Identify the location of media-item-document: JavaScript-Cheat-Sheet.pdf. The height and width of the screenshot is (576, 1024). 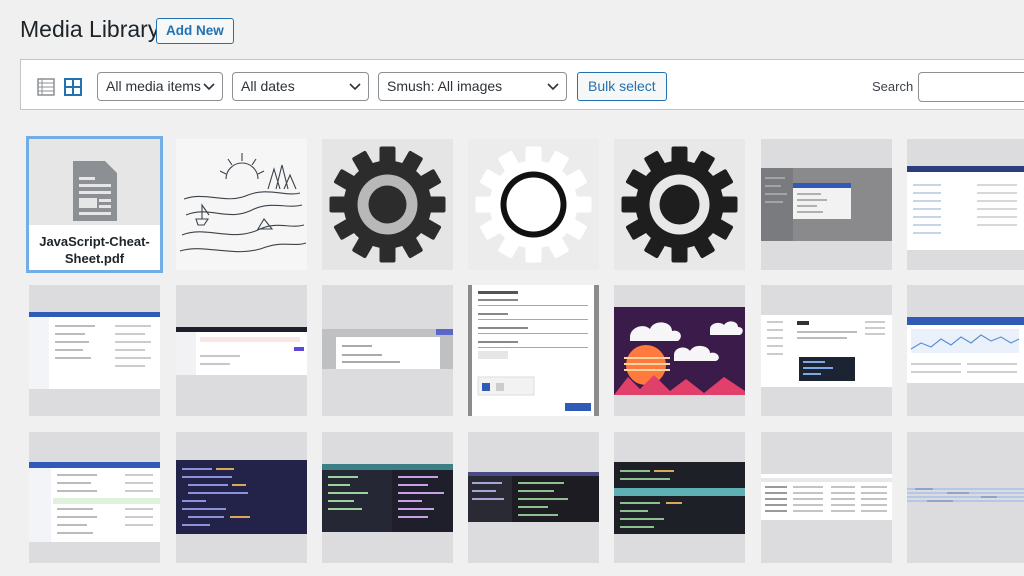
(94, 204).